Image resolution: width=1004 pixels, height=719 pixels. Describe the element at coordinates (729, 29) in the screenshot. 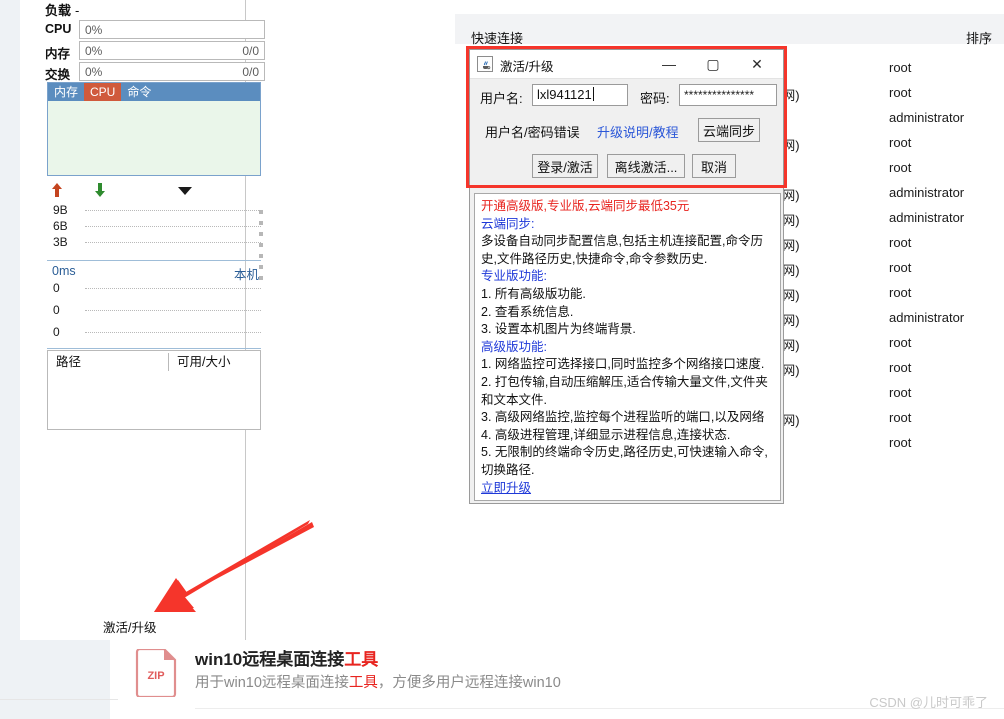

I see `quick-connect-header` at that location.